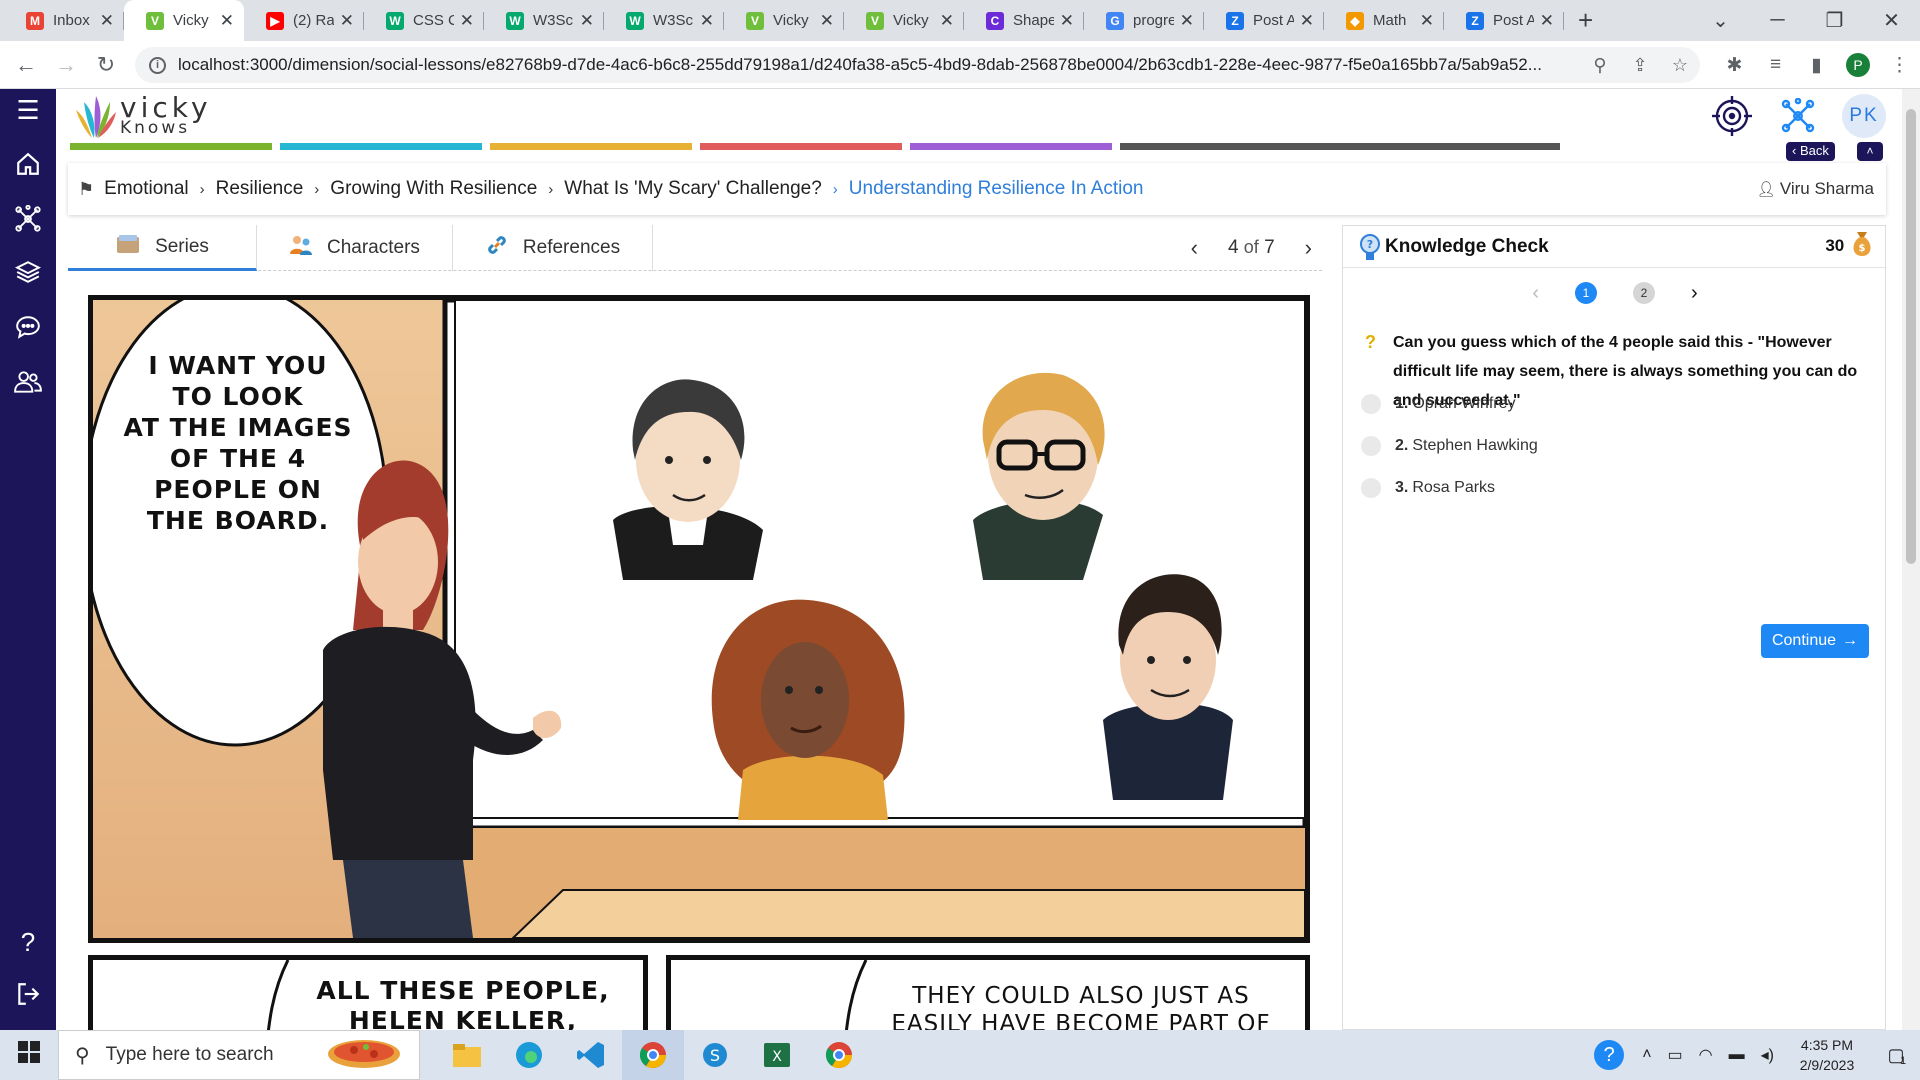  I want to click on forward-arrow-icon: →, so click(66, 65).